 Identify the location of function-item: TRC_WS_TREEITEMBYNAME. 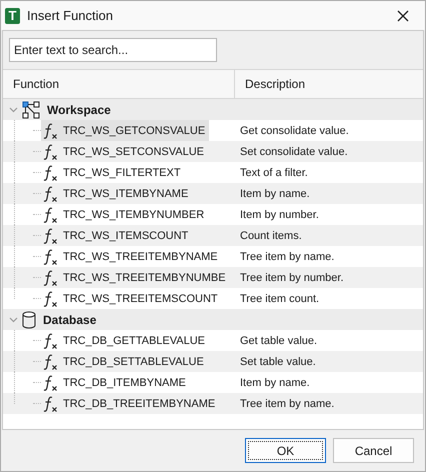
(131, 256).